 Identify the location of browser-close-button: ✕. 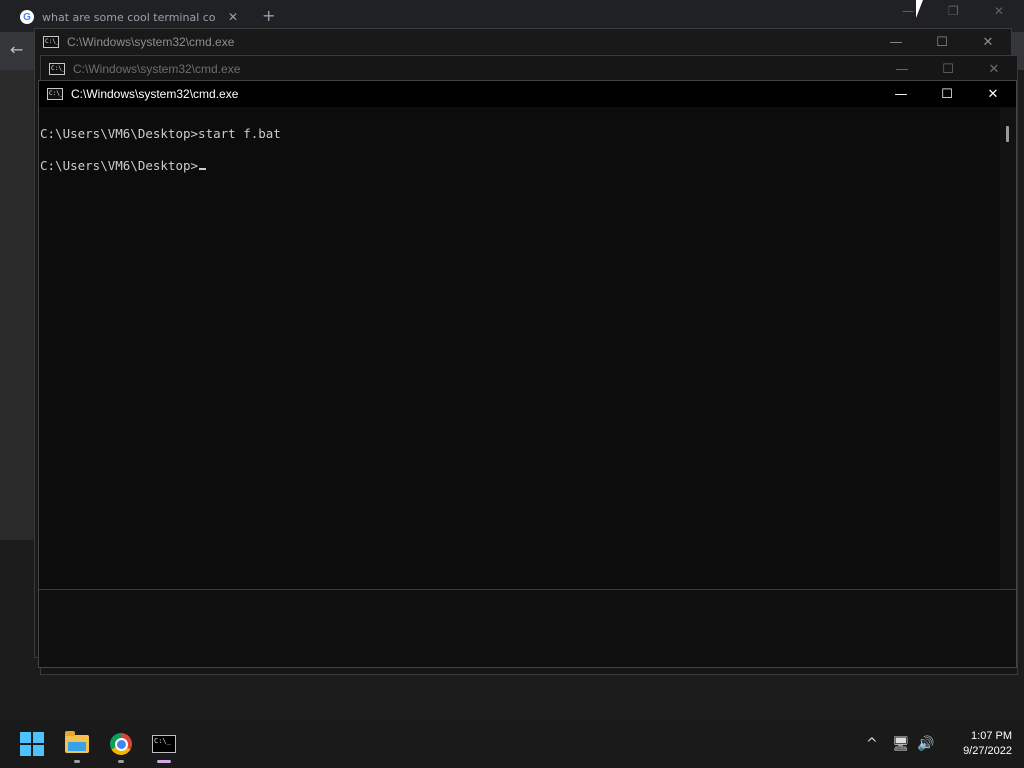
(999, 11).